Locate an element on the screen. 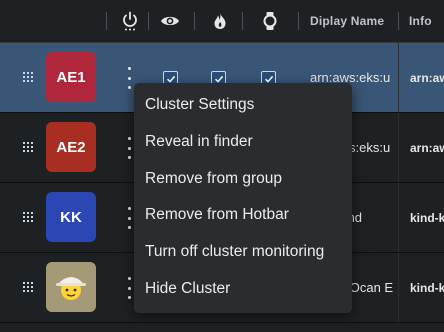 The image size is (444, 332). eye-icon is located at coordinates (170, 21).